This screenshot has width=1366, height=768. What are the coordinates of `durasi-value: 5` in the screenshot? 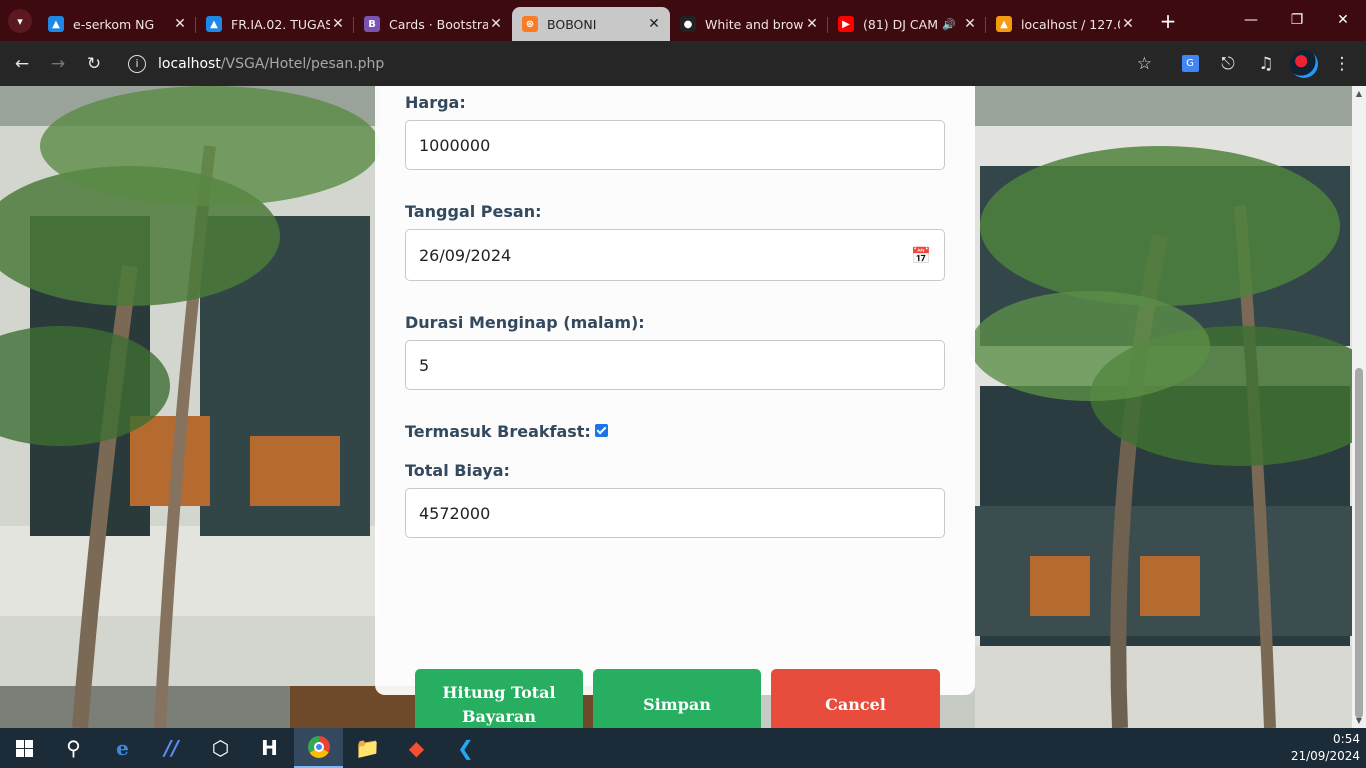 It's located at (424, 365).